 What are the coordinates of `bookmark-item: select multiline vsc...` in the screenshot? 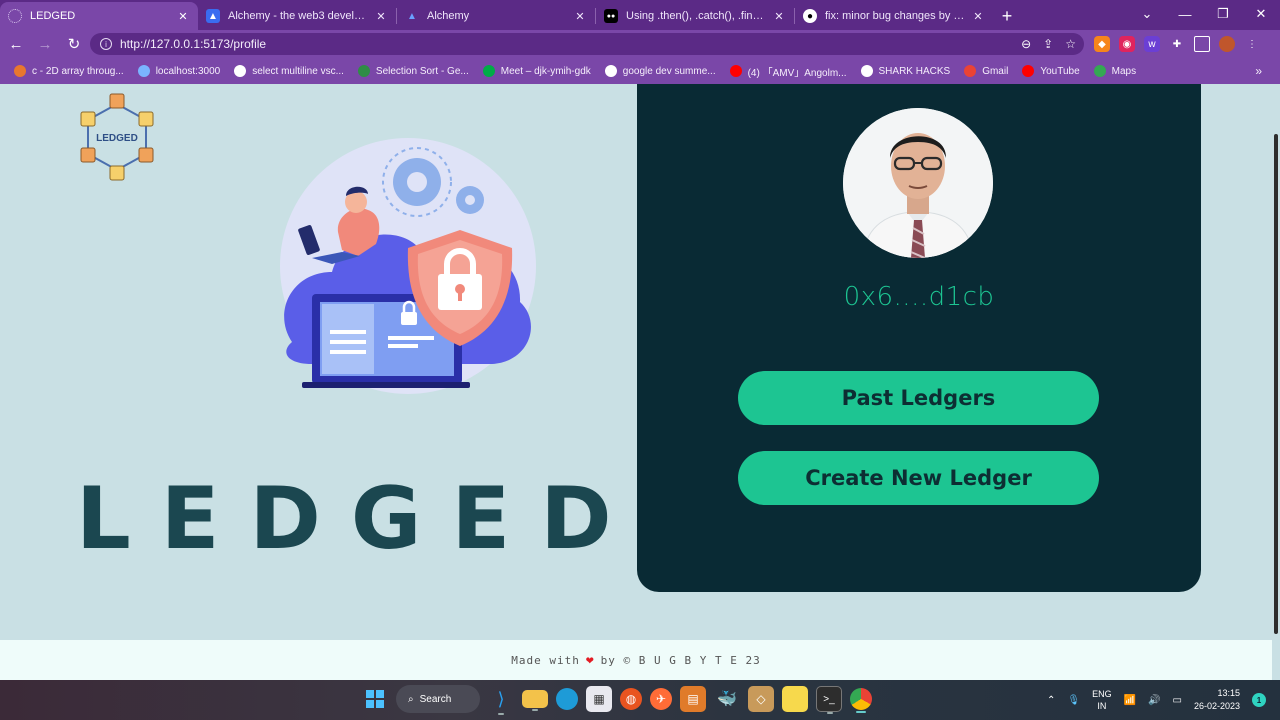 It's located at (289, 71).